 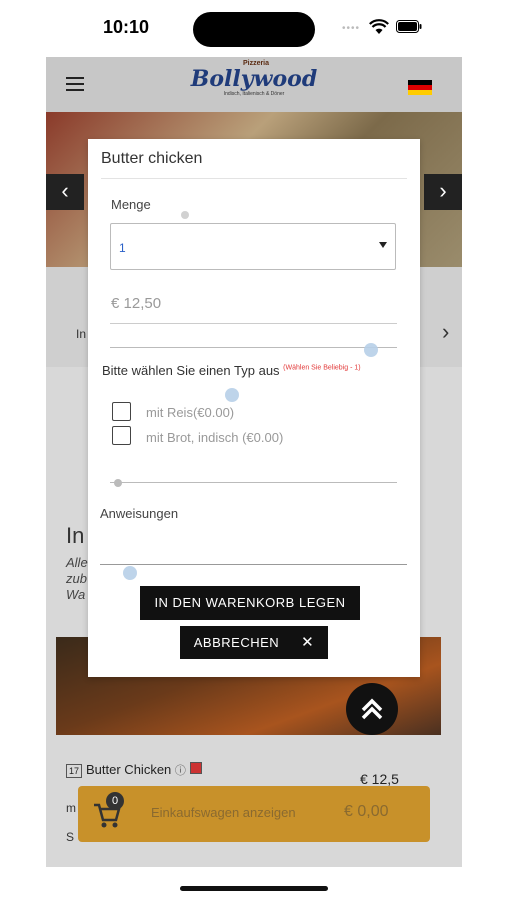 I want to click on cancel-button: ABBRECHEN ✕, so click(x=254, y=642).